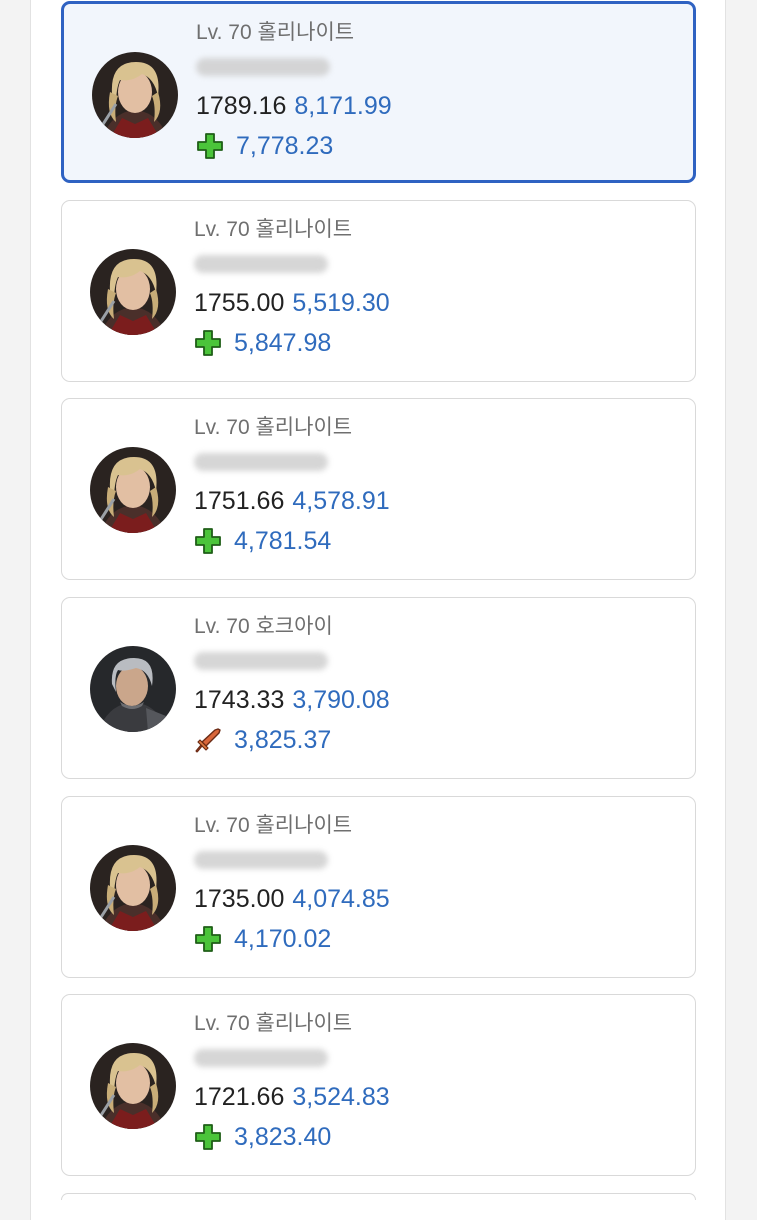 This screenshot has width=757, height=1220. I want to click on character-level-class: Lv. 70 호크아이, so click(263, 626).